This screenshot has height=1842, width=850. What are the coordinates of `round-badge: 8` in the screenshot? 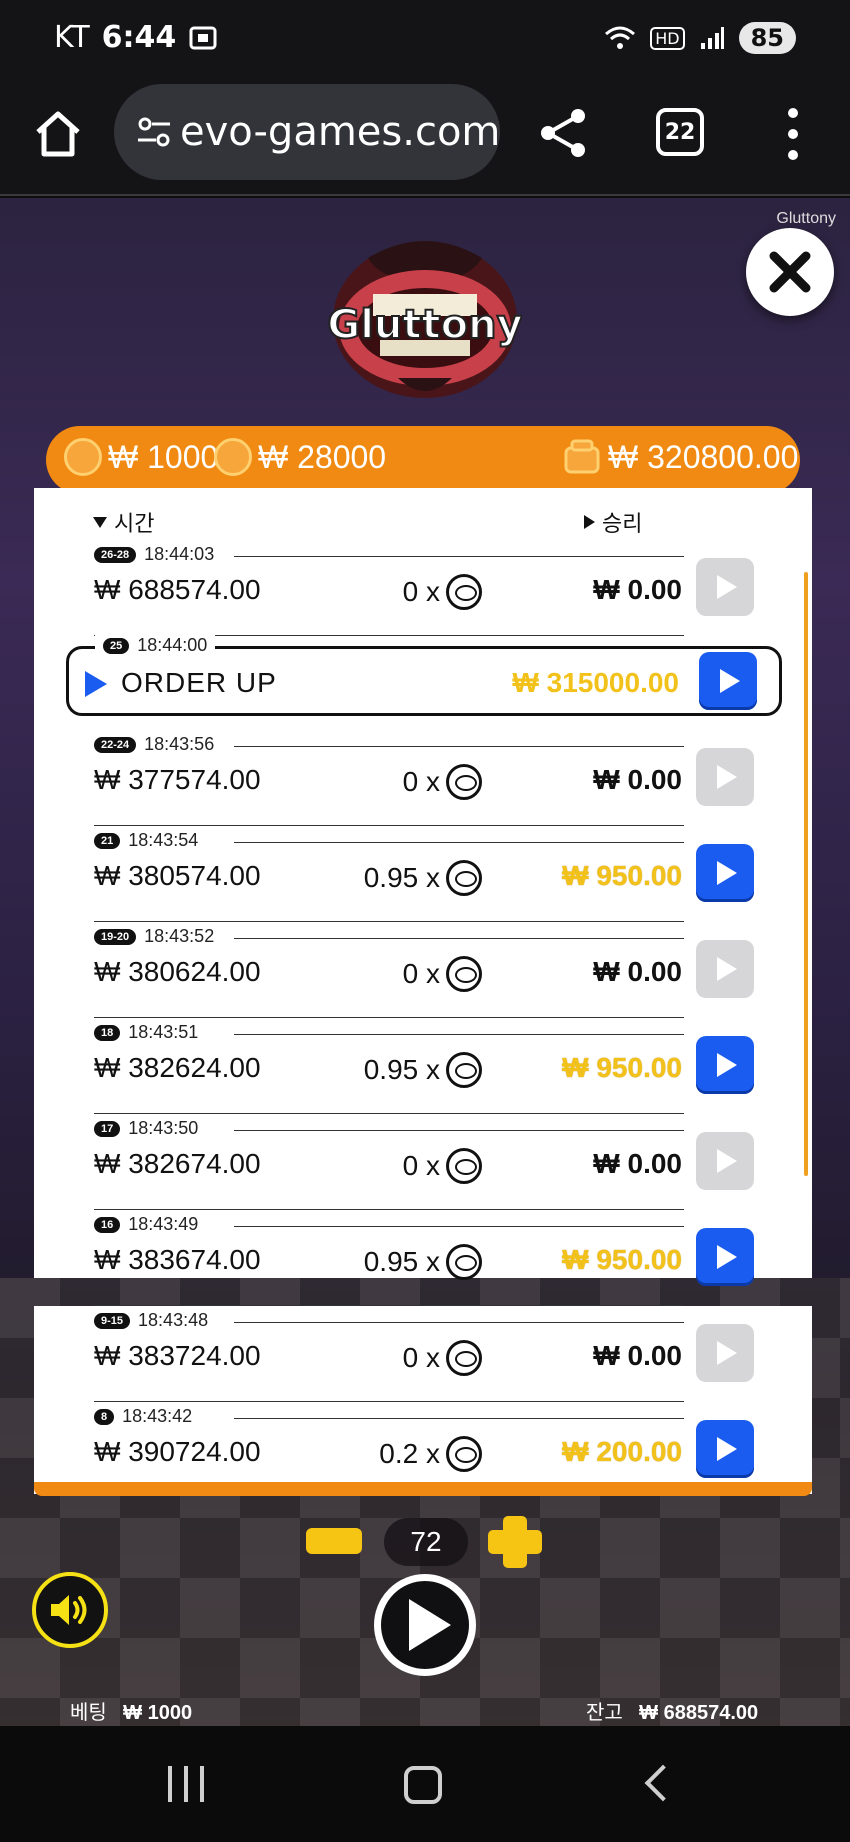 It's located at (104, 1416).